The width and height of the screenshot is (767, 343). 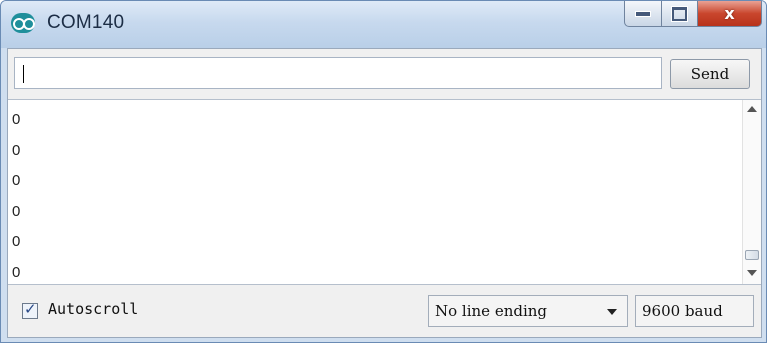 What do you see at coordinates (752, 255) in the screenshot?
I see `scroll-thumb` at bounding box center [752, 255].